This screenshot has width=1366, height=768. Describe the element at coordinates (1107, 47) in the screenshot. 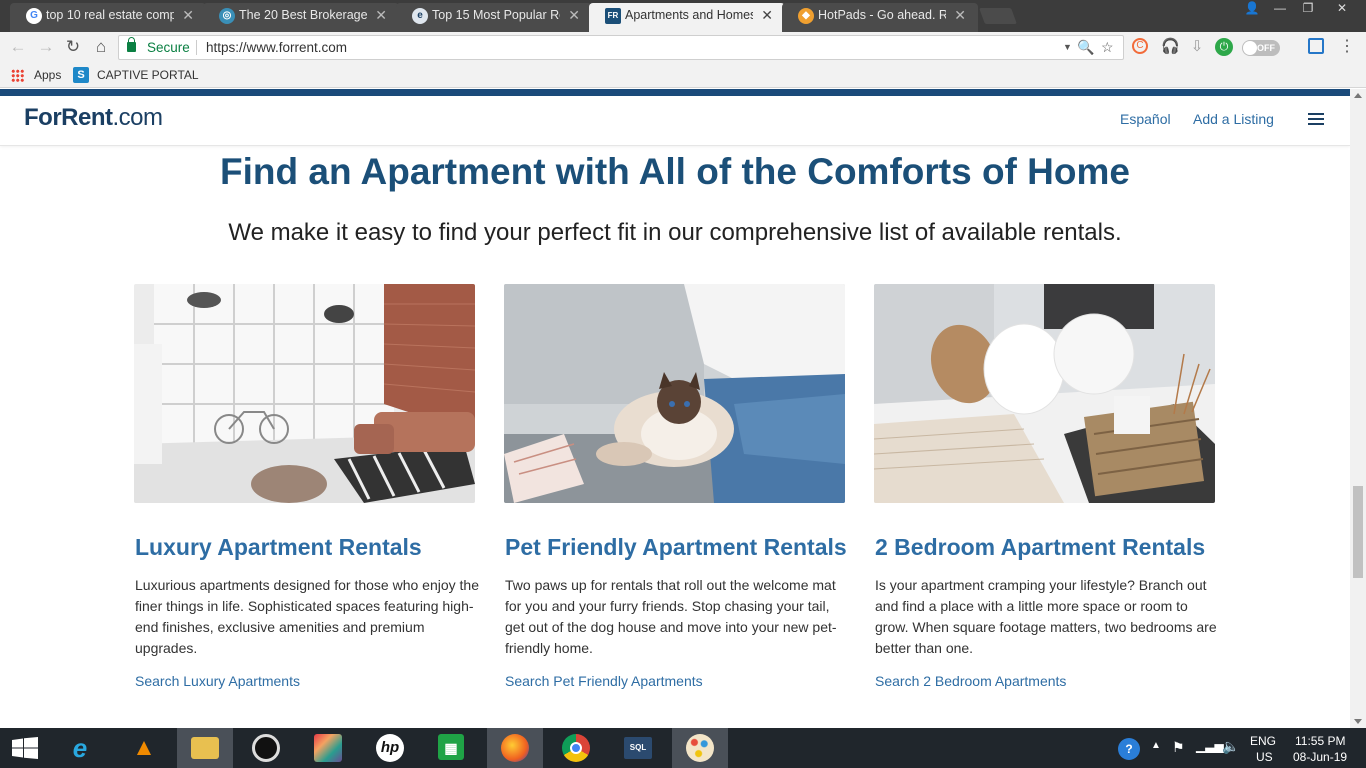

I see `bookmark-star-icon: ☆` at that location.